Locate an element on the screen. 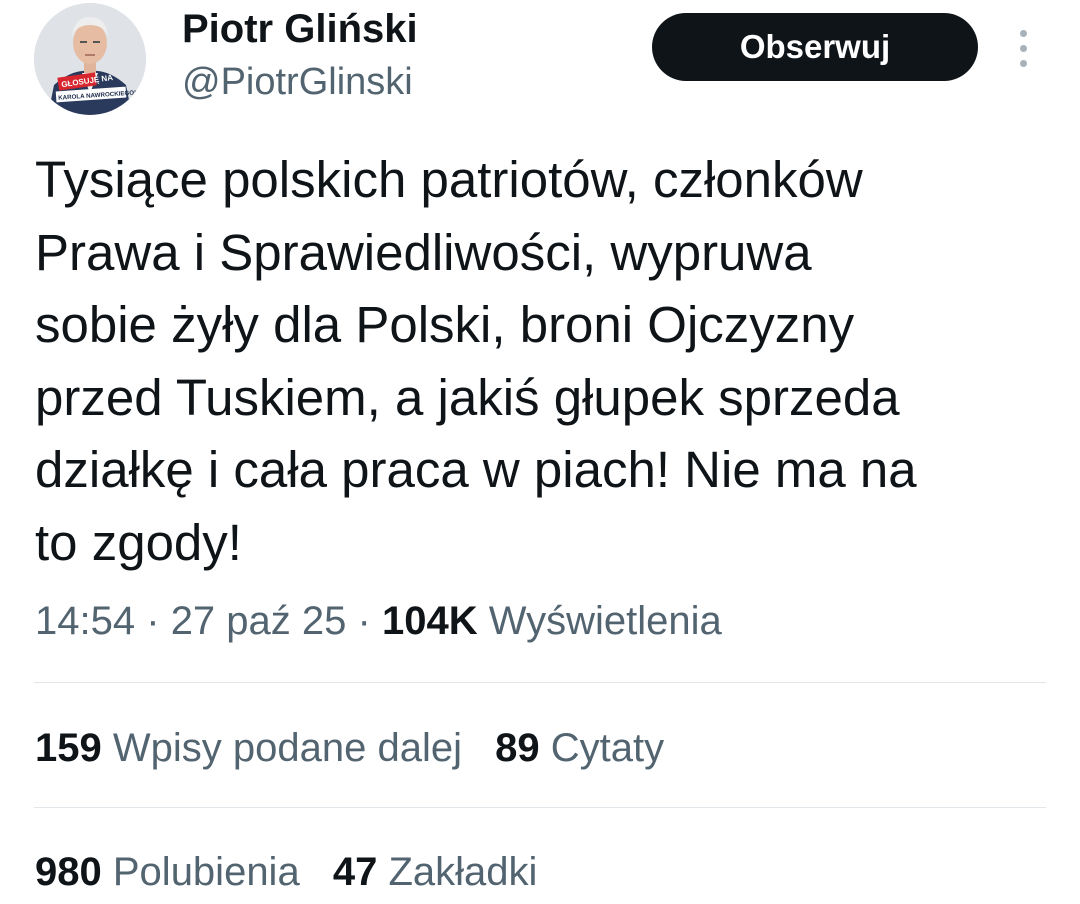 Image resolution: width=1080 pixels, height=904 pixels. follow-button: Obserwuj is located at coordinates (815, 47).